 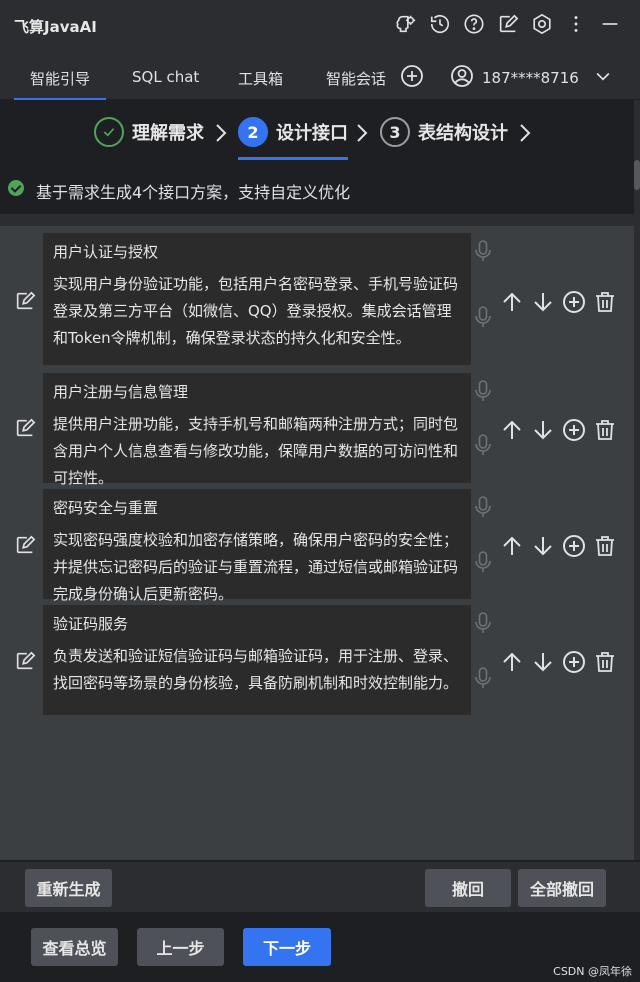 I want to click on next-step-button: 下一步, so click(x=287, y=947).